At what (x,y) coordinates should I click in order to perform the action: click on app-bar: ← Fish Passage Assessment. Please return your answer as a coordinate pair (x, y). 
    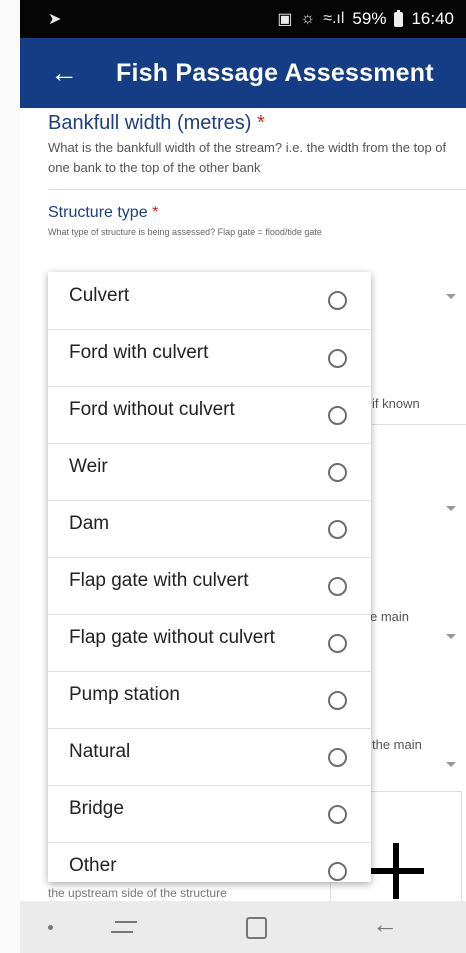
    Looking at the image, I should click on (243, 73).